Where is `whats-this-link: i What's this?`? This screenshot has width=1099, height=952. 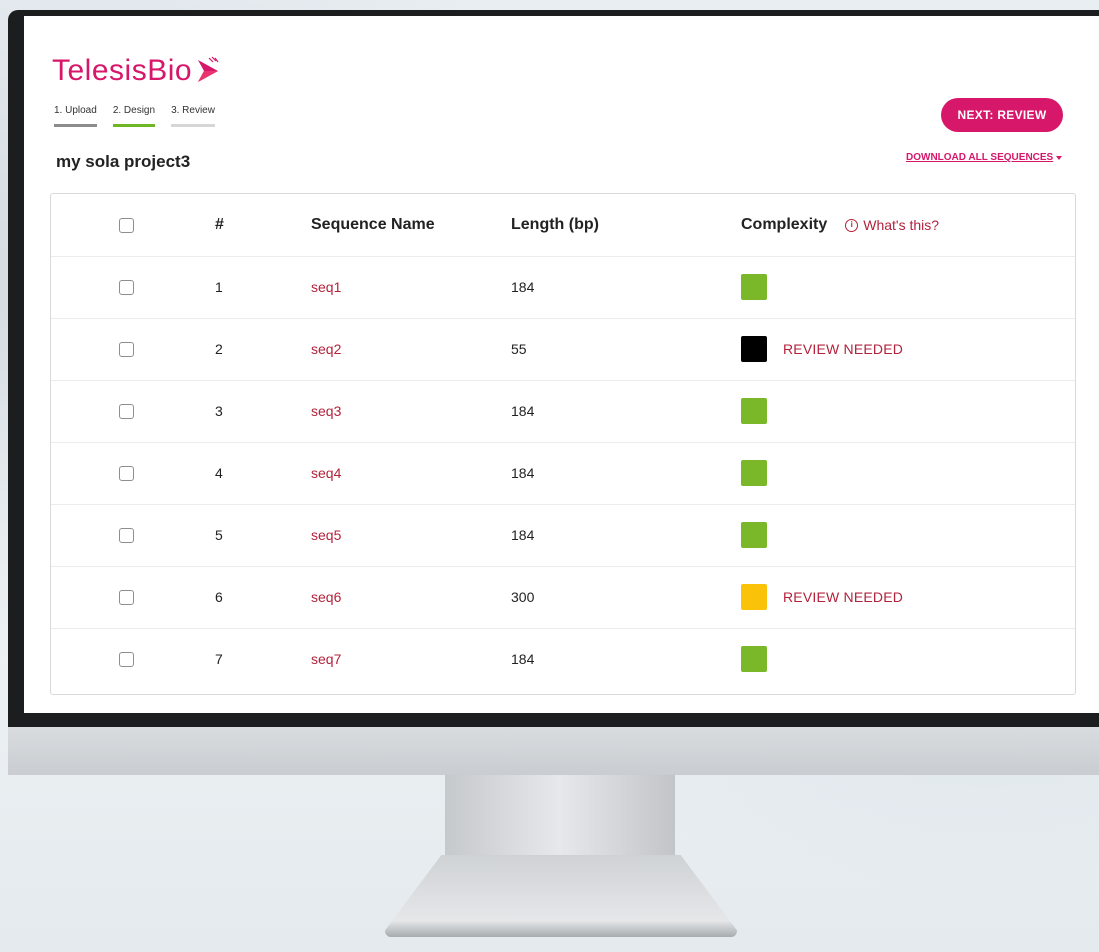 whats-this-link: i What's this? is located at coordinates (892, 225).